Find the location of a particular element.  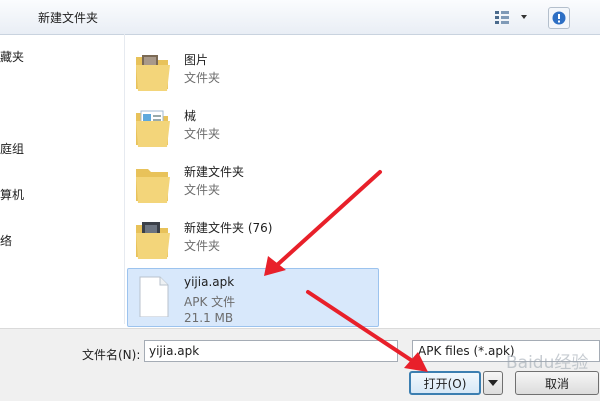

file-name: 械 is located at coordinates (190, 115).